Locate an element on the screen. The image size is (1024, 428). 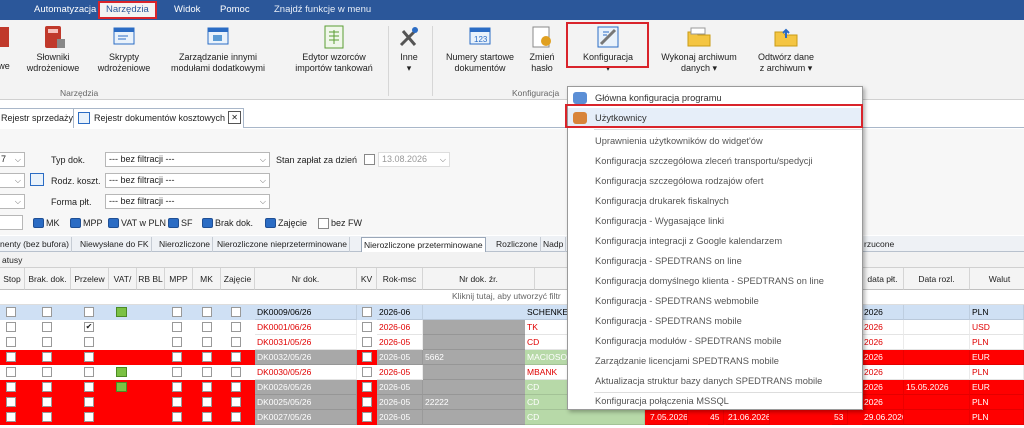
menu-item: Konfiguracja - Wygasające linki is located at coordinates (715, 221).